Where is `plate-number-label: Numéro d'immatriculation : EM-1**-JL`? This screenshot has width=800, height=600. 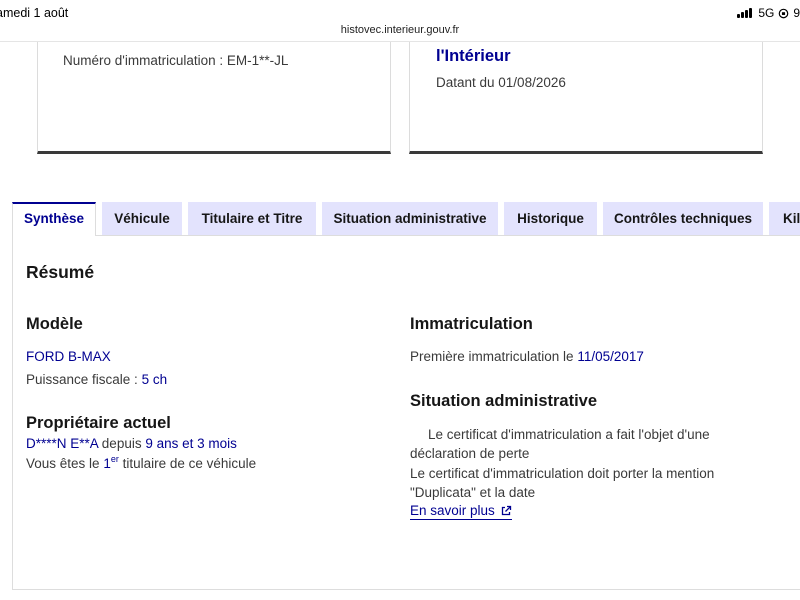 plate-number-label: Numéro d'immatriculation : EM-1**-JL is located at coordinates (176, 60).